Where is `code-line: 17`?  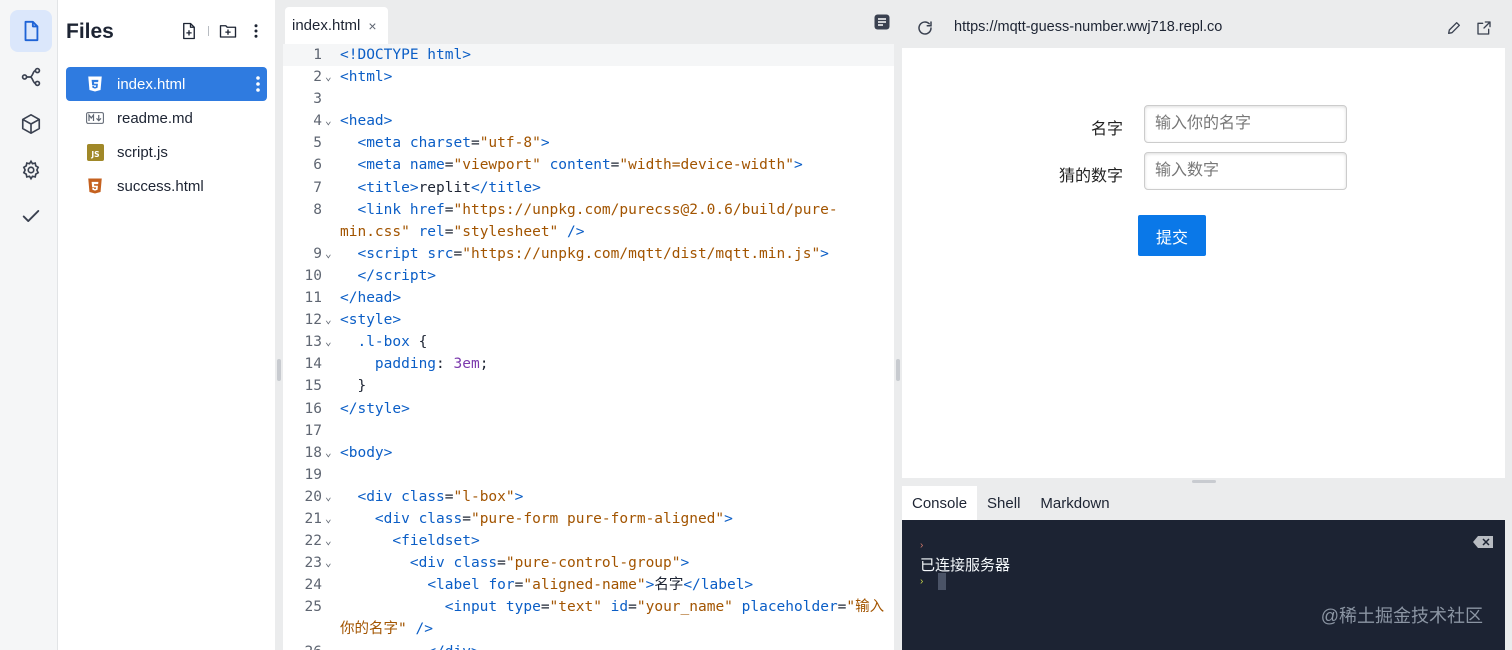 code-line: 17 is located at coordinates (588, 431).